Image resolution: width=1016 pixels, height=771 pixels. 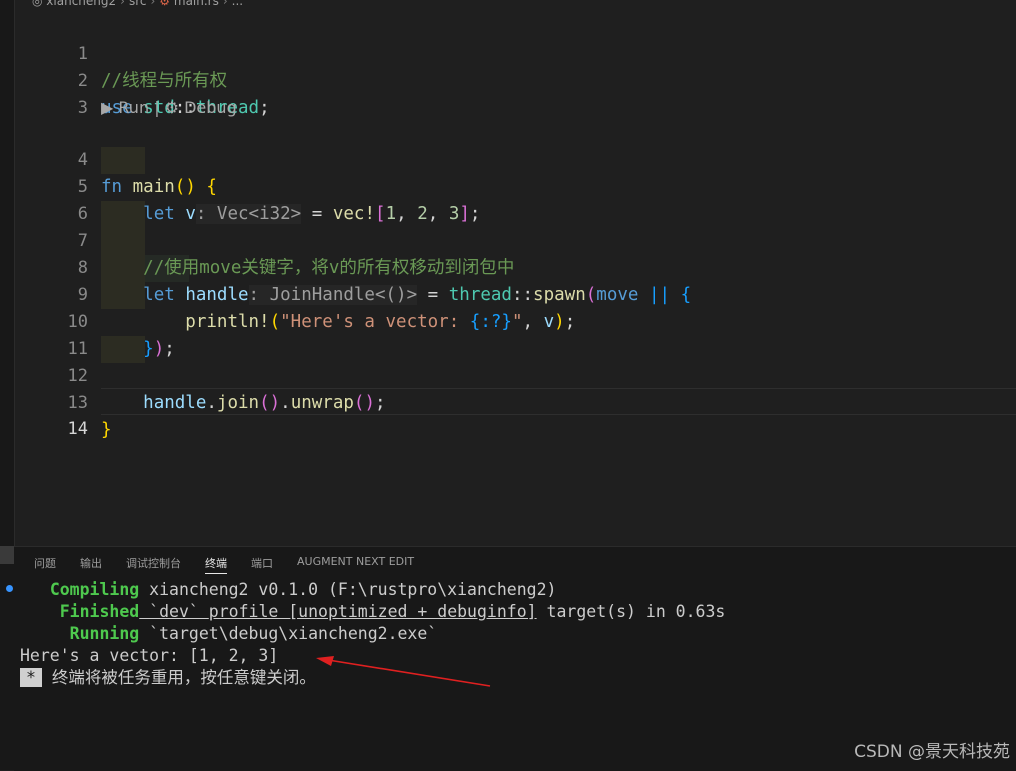 I want to click on red-arrow-icon, so click(x=403, y=671).